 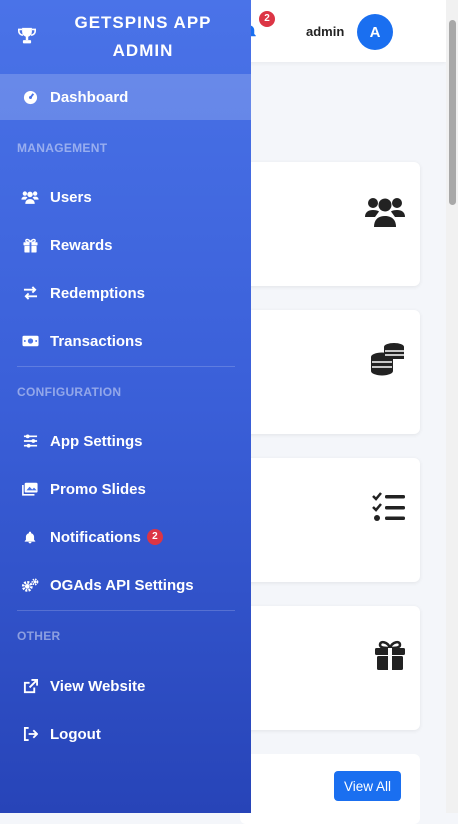 What do you see at coordinates (125, 245) in the screenshot?
I see `sidebar-item-rewards: Rewards` at bounding box center [125, 245].